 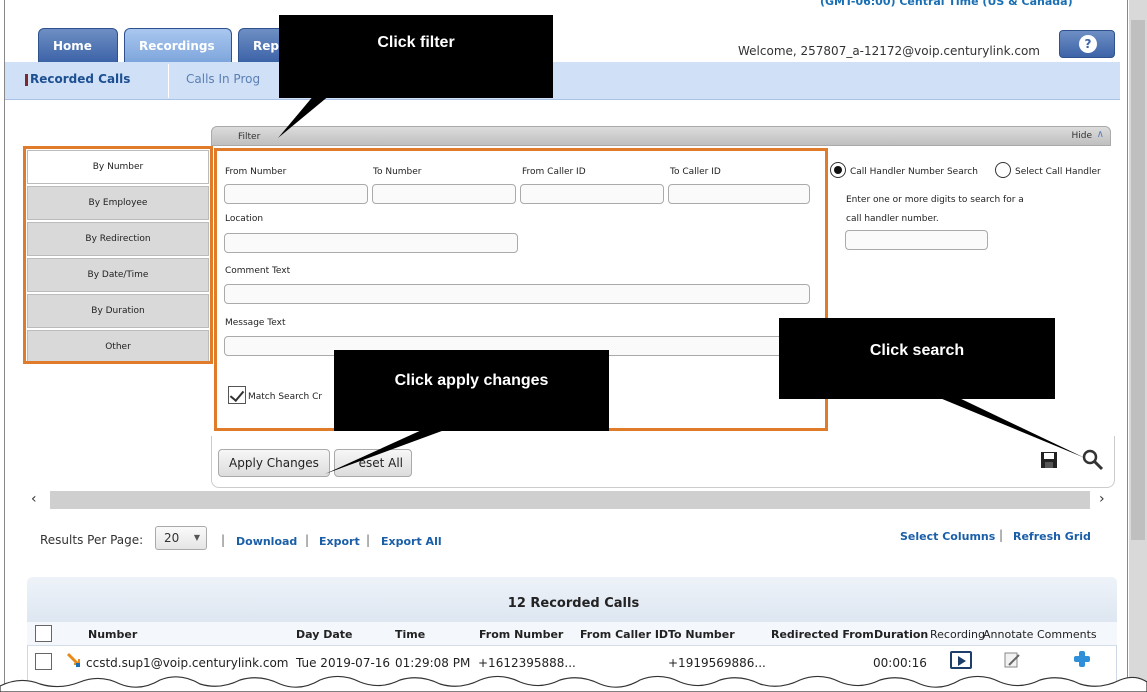 I want to click on apply-callout-pointer, so click(x=387, y=449).